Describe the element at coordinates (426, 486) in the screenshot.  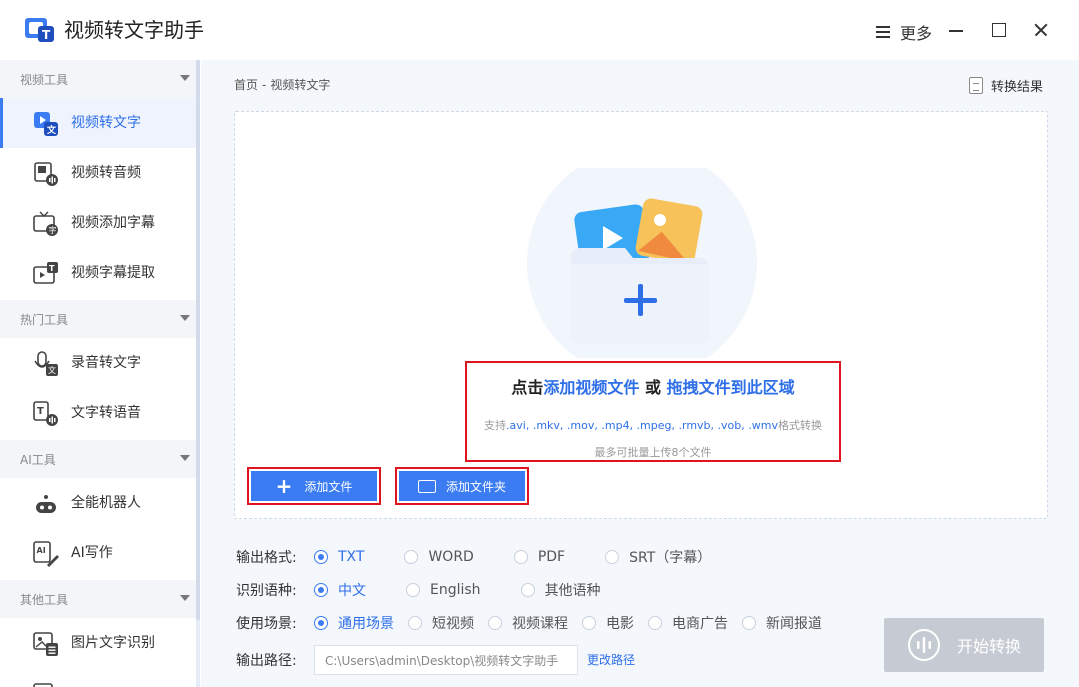
I see `folder-icon` at that location.